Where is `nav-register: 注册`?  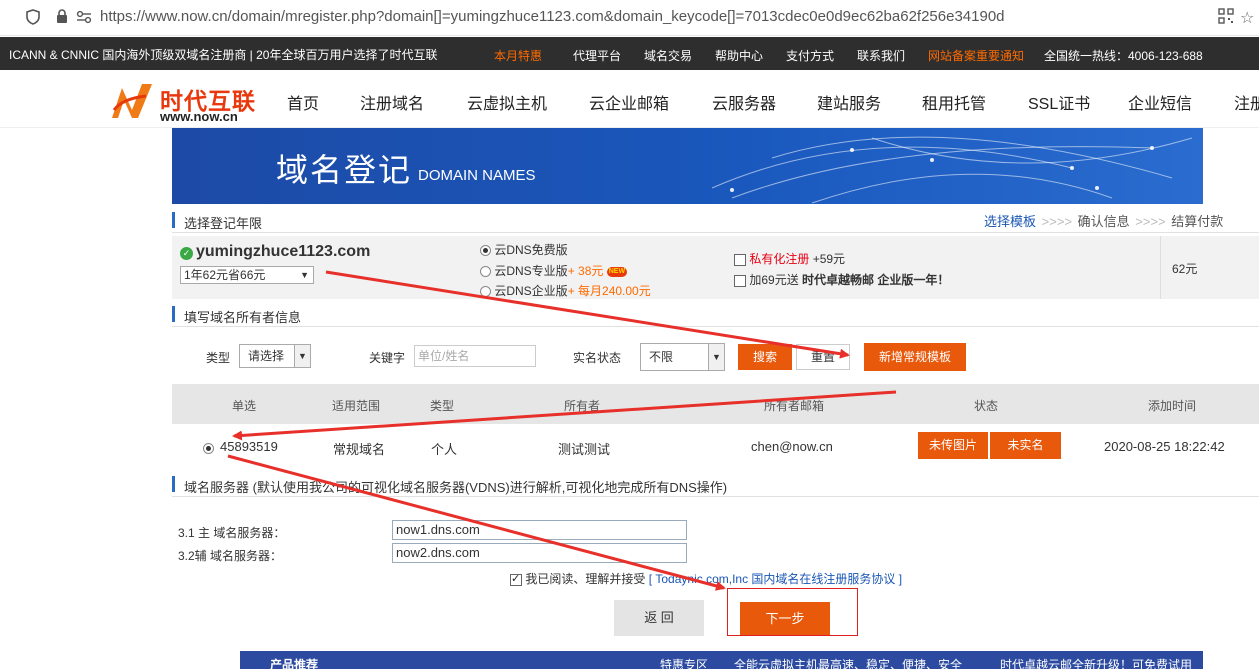 nav-register: 注册 is located at coordinates (1246, 102).